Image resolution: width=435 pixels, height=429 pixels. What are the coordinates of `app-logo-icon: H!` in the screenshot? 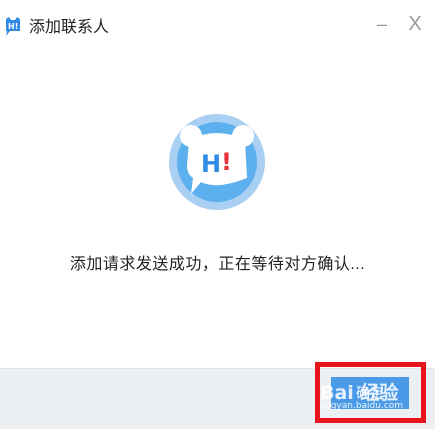 It's located at (13, 27).